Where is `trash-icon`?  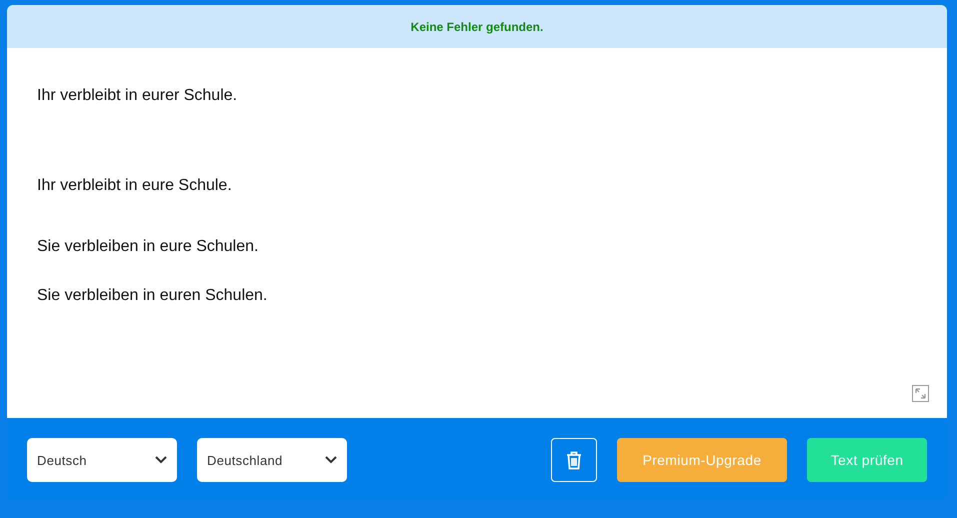 trash-icon is located at coordinates (574, 460).